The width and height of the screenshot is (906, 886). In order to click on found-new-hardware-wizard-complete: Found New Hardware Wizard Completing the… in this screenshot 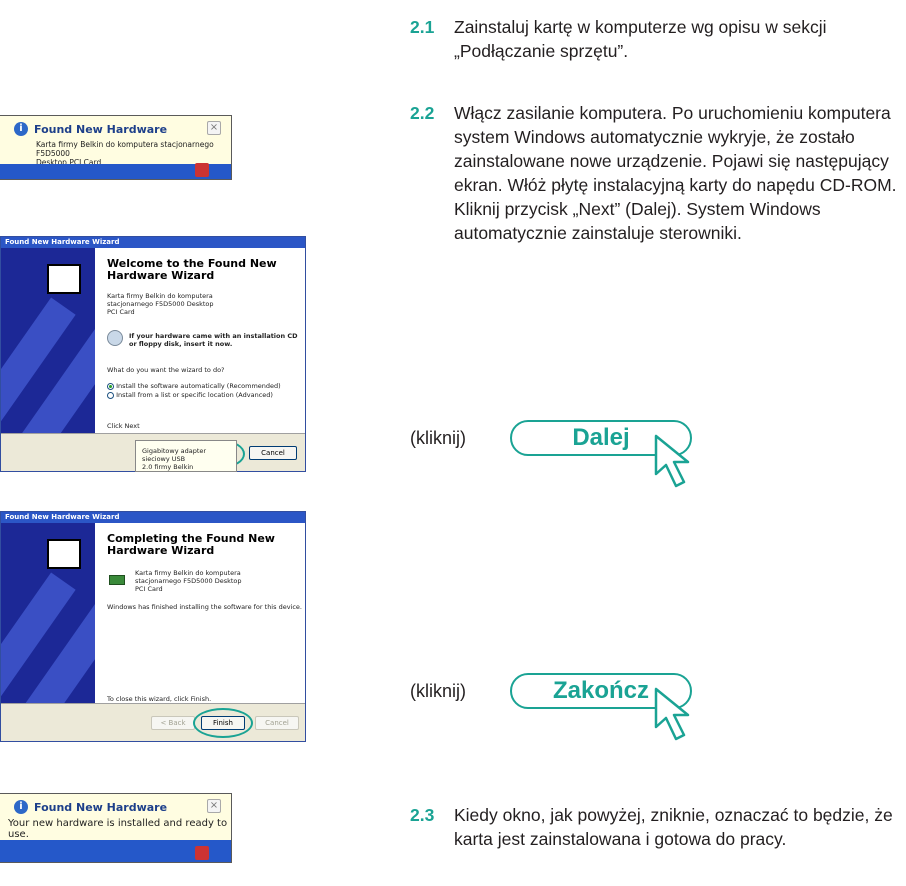, I will do `click(153, 626)`.